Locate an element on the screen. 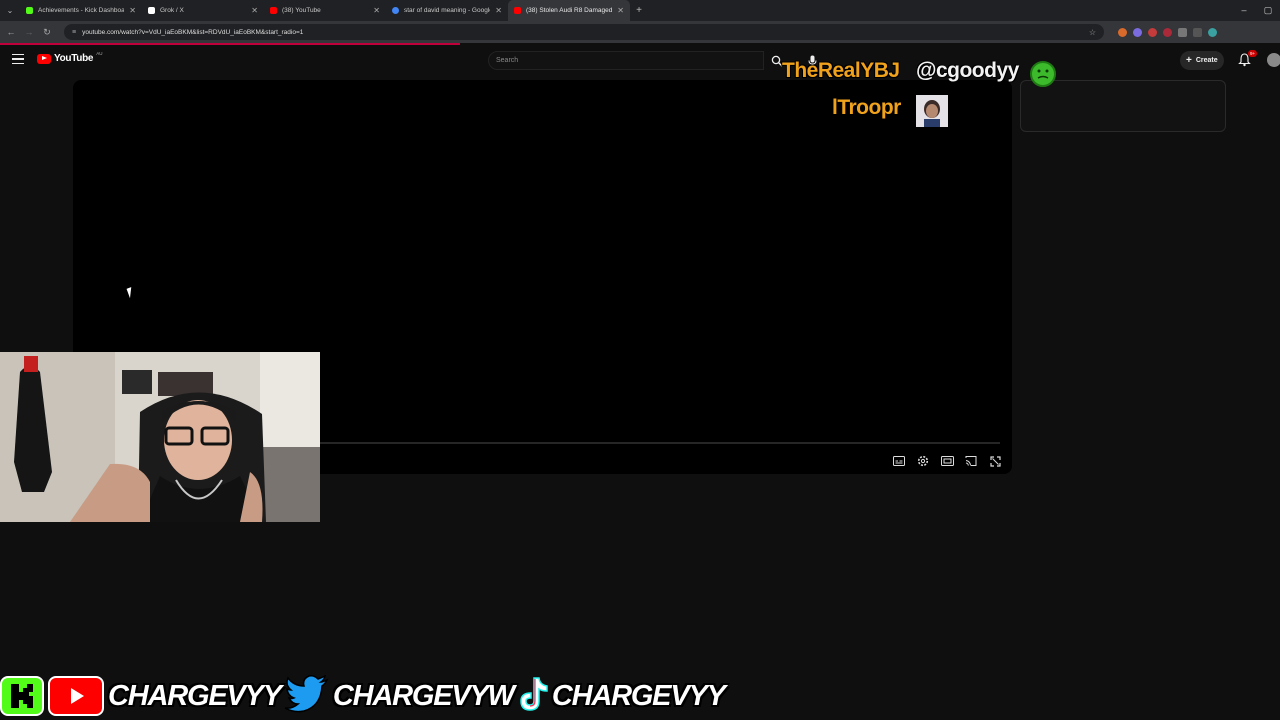 The height and width of the screenshot is (720, 1280). maximize-icon: ▢ is located at coordinates (1268, 10).